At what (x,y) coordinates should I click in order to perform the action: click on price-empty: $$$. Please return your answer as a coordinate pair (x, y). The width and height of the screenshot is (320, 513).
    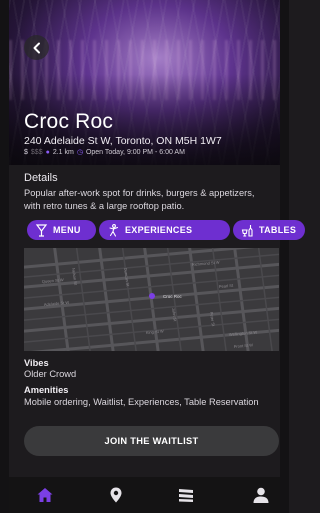
    Looking at the image, I should click on (36, 152).